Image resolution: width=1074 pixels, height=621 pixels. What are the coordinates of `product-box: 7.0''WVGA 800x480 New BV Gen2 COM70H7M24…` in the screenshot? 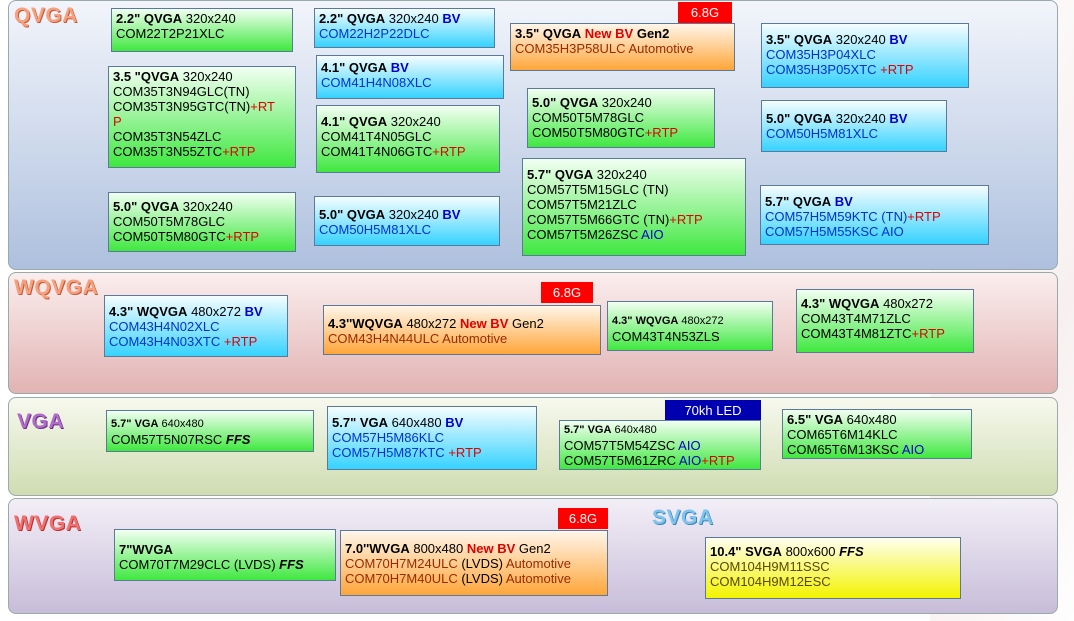 It's located at (474, 563).